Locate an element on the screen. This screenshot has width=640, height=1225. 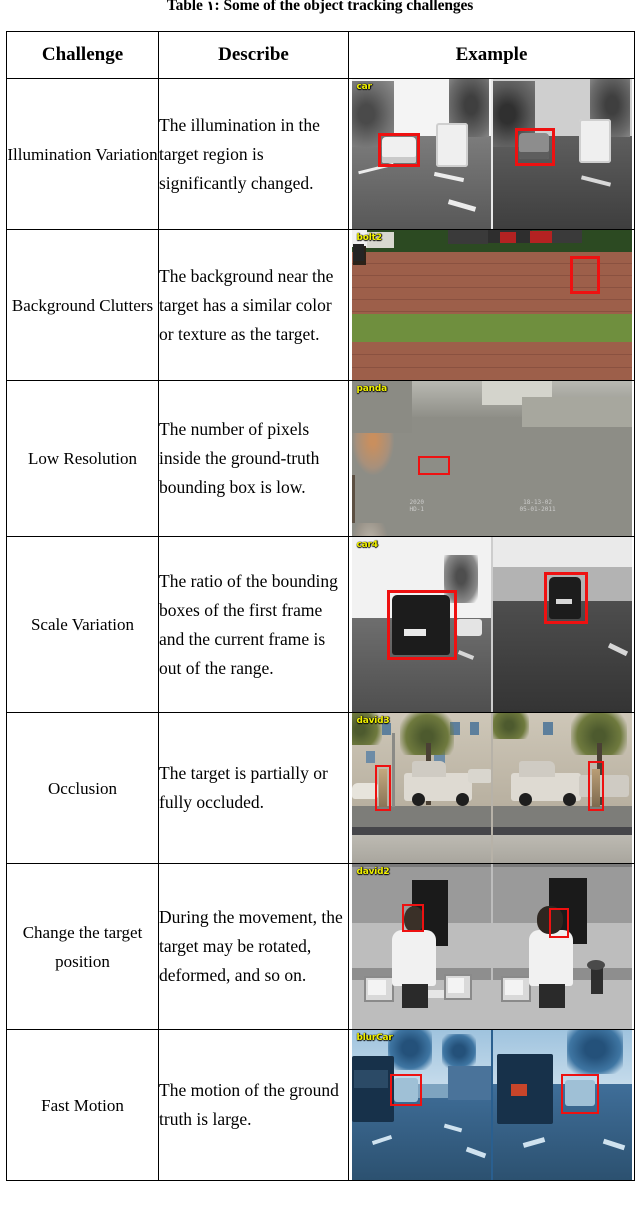
caption-prefix: Table is located at coordinates (186, 7).